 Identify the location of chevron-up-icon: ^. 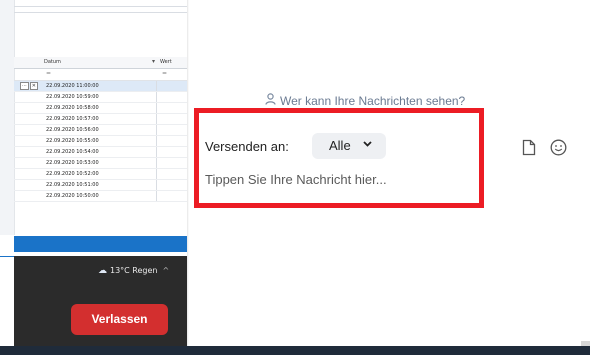
(166, 270).